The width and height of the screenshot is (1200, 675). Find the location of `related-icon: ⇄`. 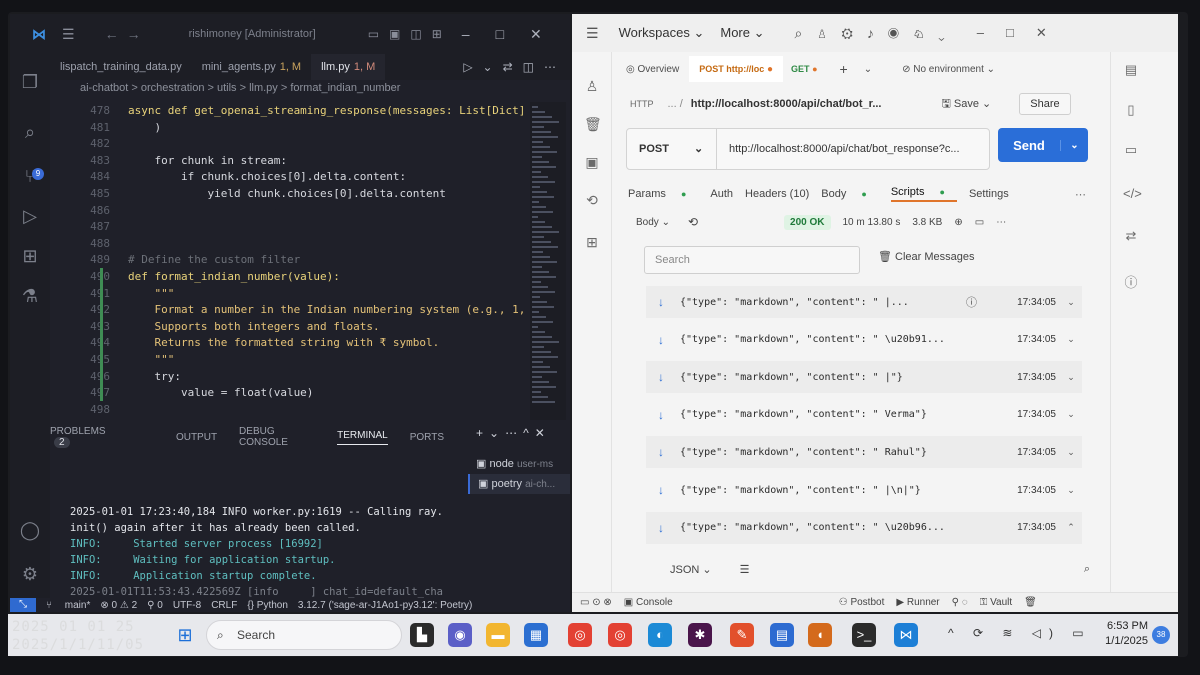

related-icon: ⇄ is located at coordinates (1131, 236).